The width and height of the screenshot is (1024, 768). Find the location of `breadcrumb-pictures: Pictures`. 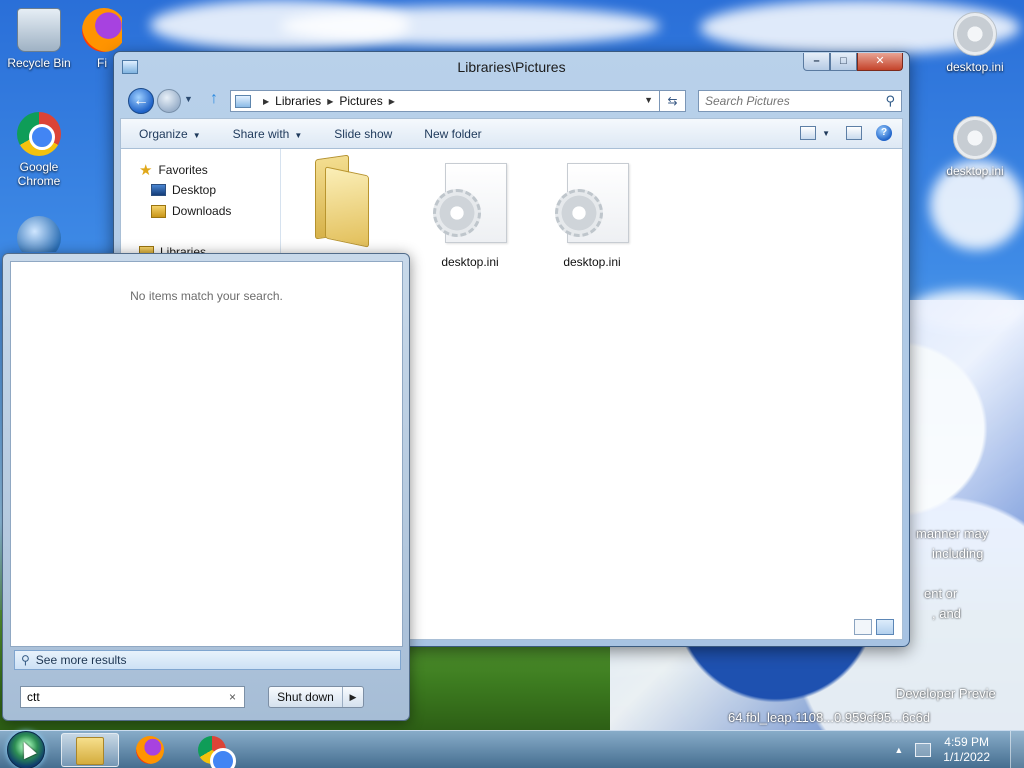

breadcrumb-pictures: Pictures is located at coordinates (360, 101).